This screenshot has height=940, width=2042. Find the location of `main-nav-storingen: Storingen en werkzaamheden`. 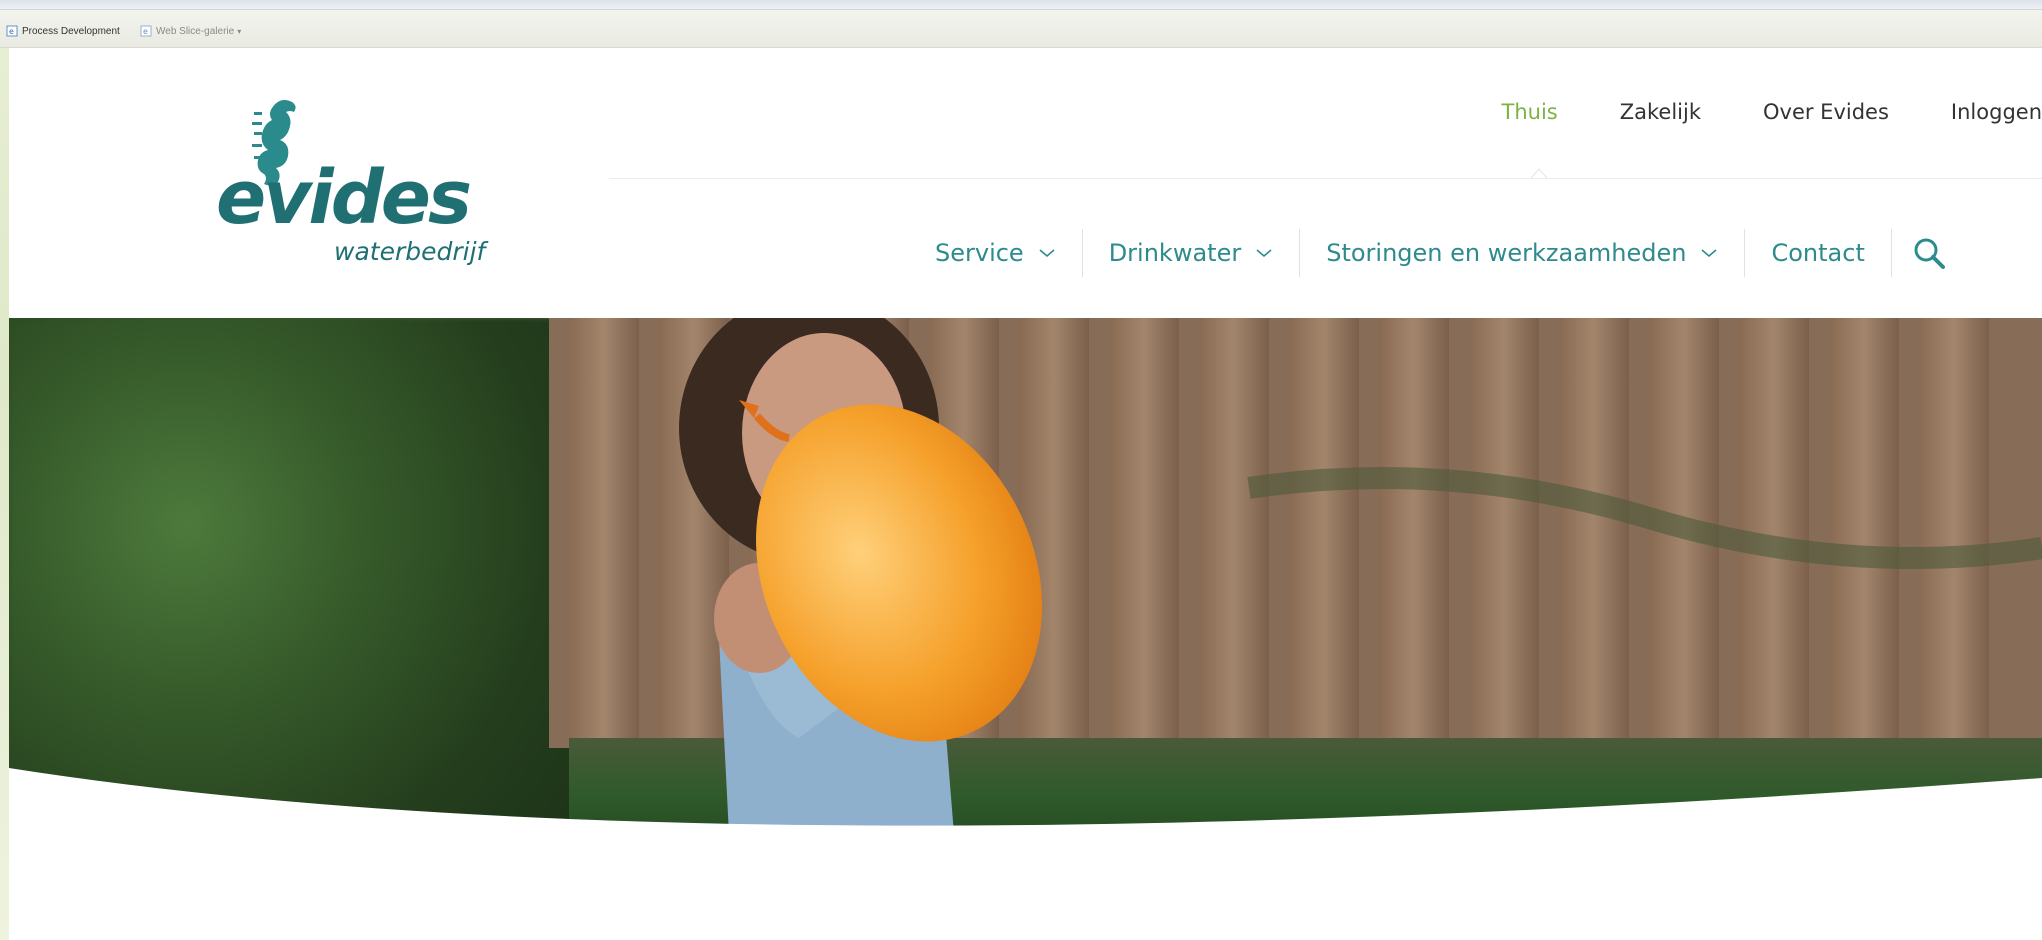

main-nav-storingen: Storingen en werkzaamheden is located at coordinates (1522, 253).